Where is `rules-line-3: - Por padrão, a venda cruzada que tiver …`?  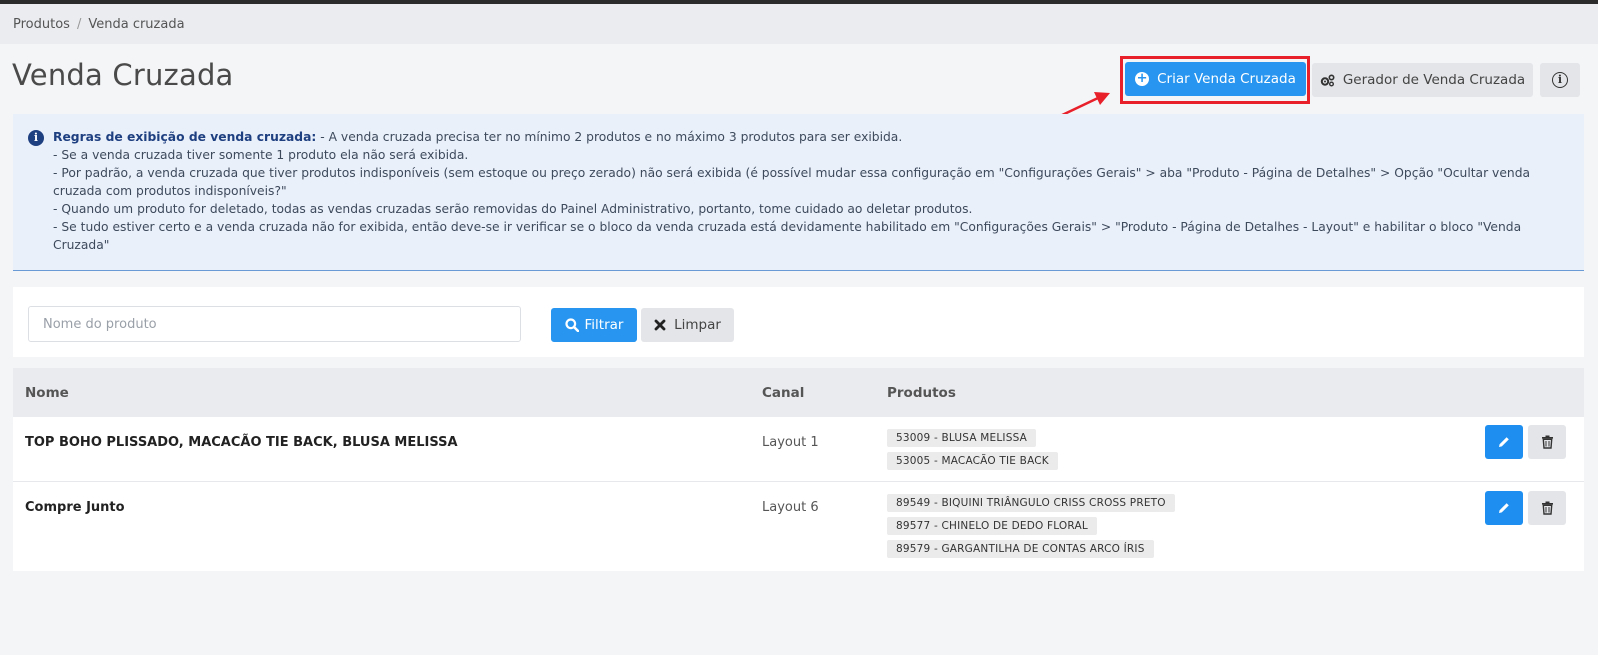
rules-line-3: - Por padrão, a venda cruzada que tiver … is located at coordinates (792, 182).